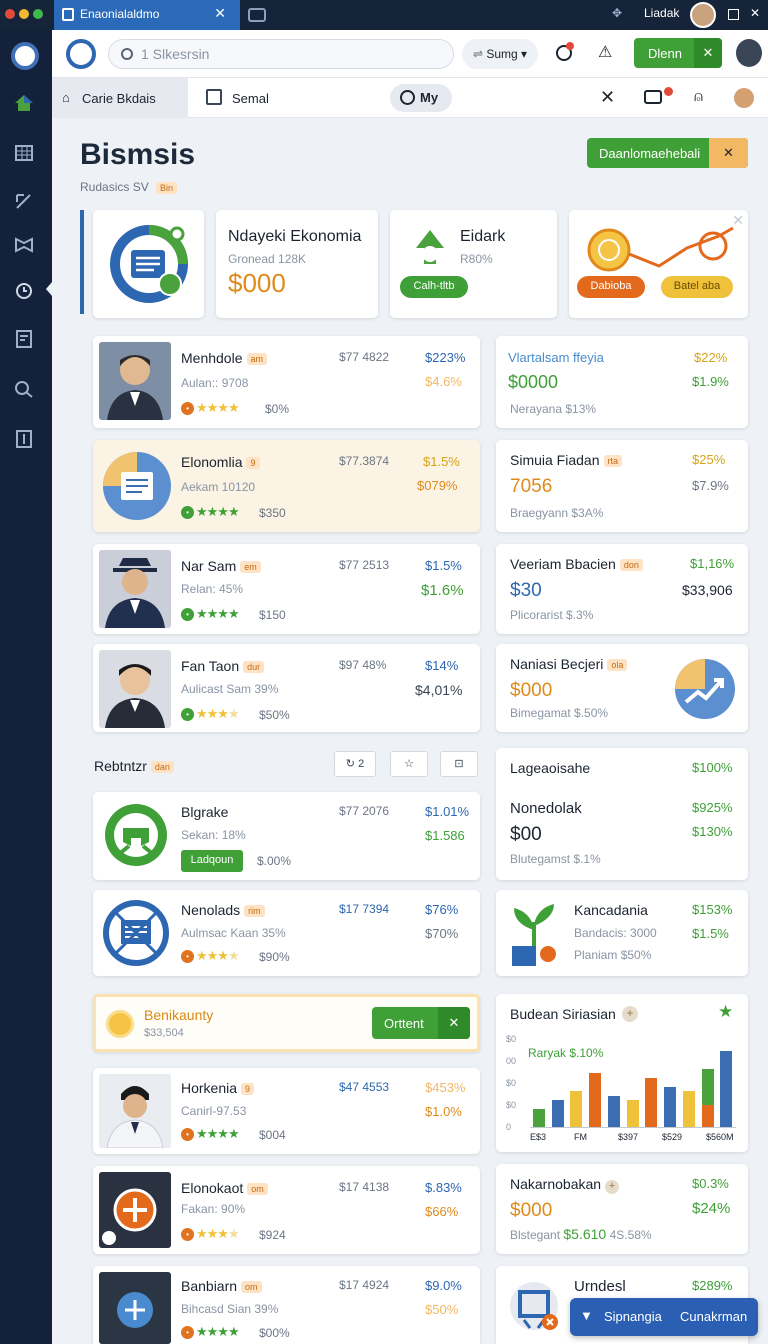  Describe the element at coordinates (24, 14) in the screenshot. I see `minimize-window-dot` at that location.